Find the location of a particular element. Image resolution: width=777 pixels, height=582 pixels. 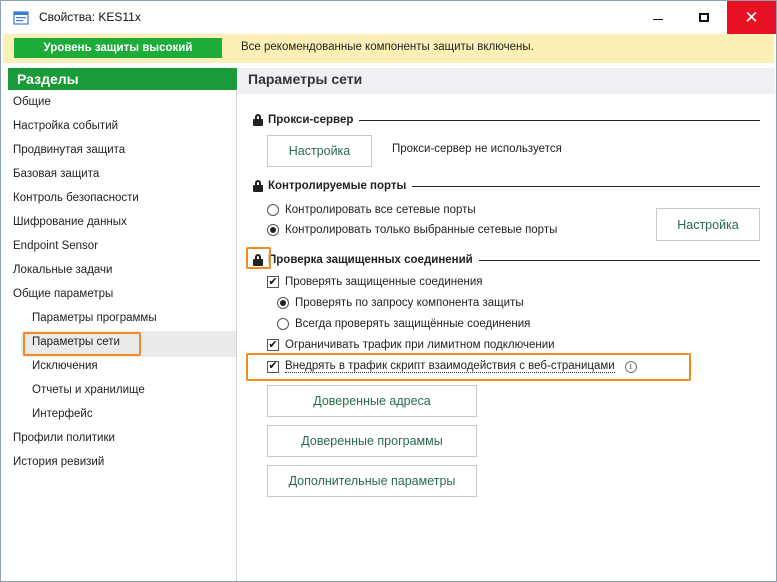

sidebar-item: Контроль безопасности is located at coordinates (76, 199).